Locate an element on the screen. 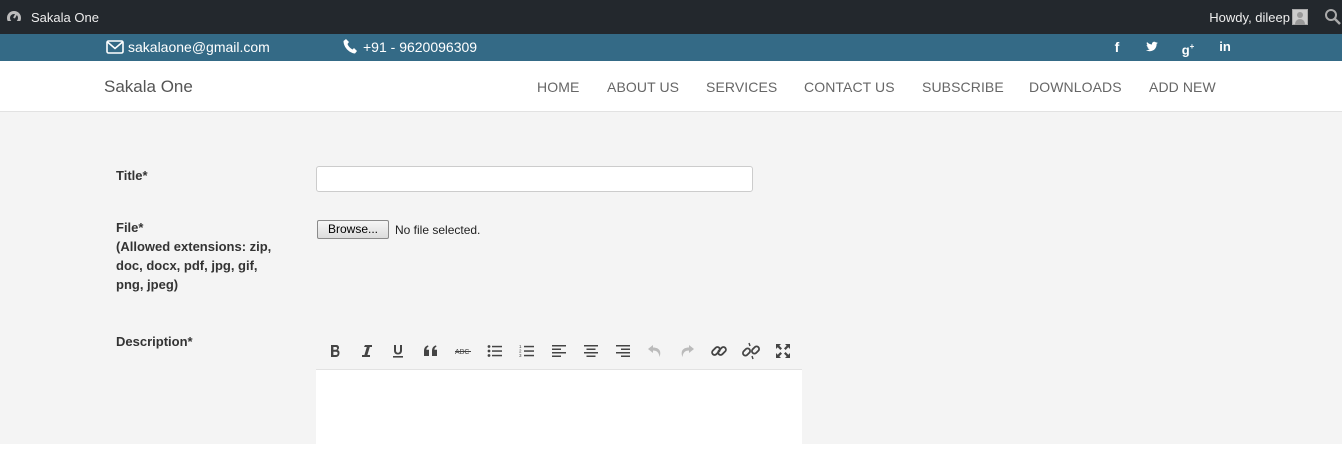 The image size is (1342, 450). nav-downloads: DOWNLOADS is located at coordinates (1075, 87).